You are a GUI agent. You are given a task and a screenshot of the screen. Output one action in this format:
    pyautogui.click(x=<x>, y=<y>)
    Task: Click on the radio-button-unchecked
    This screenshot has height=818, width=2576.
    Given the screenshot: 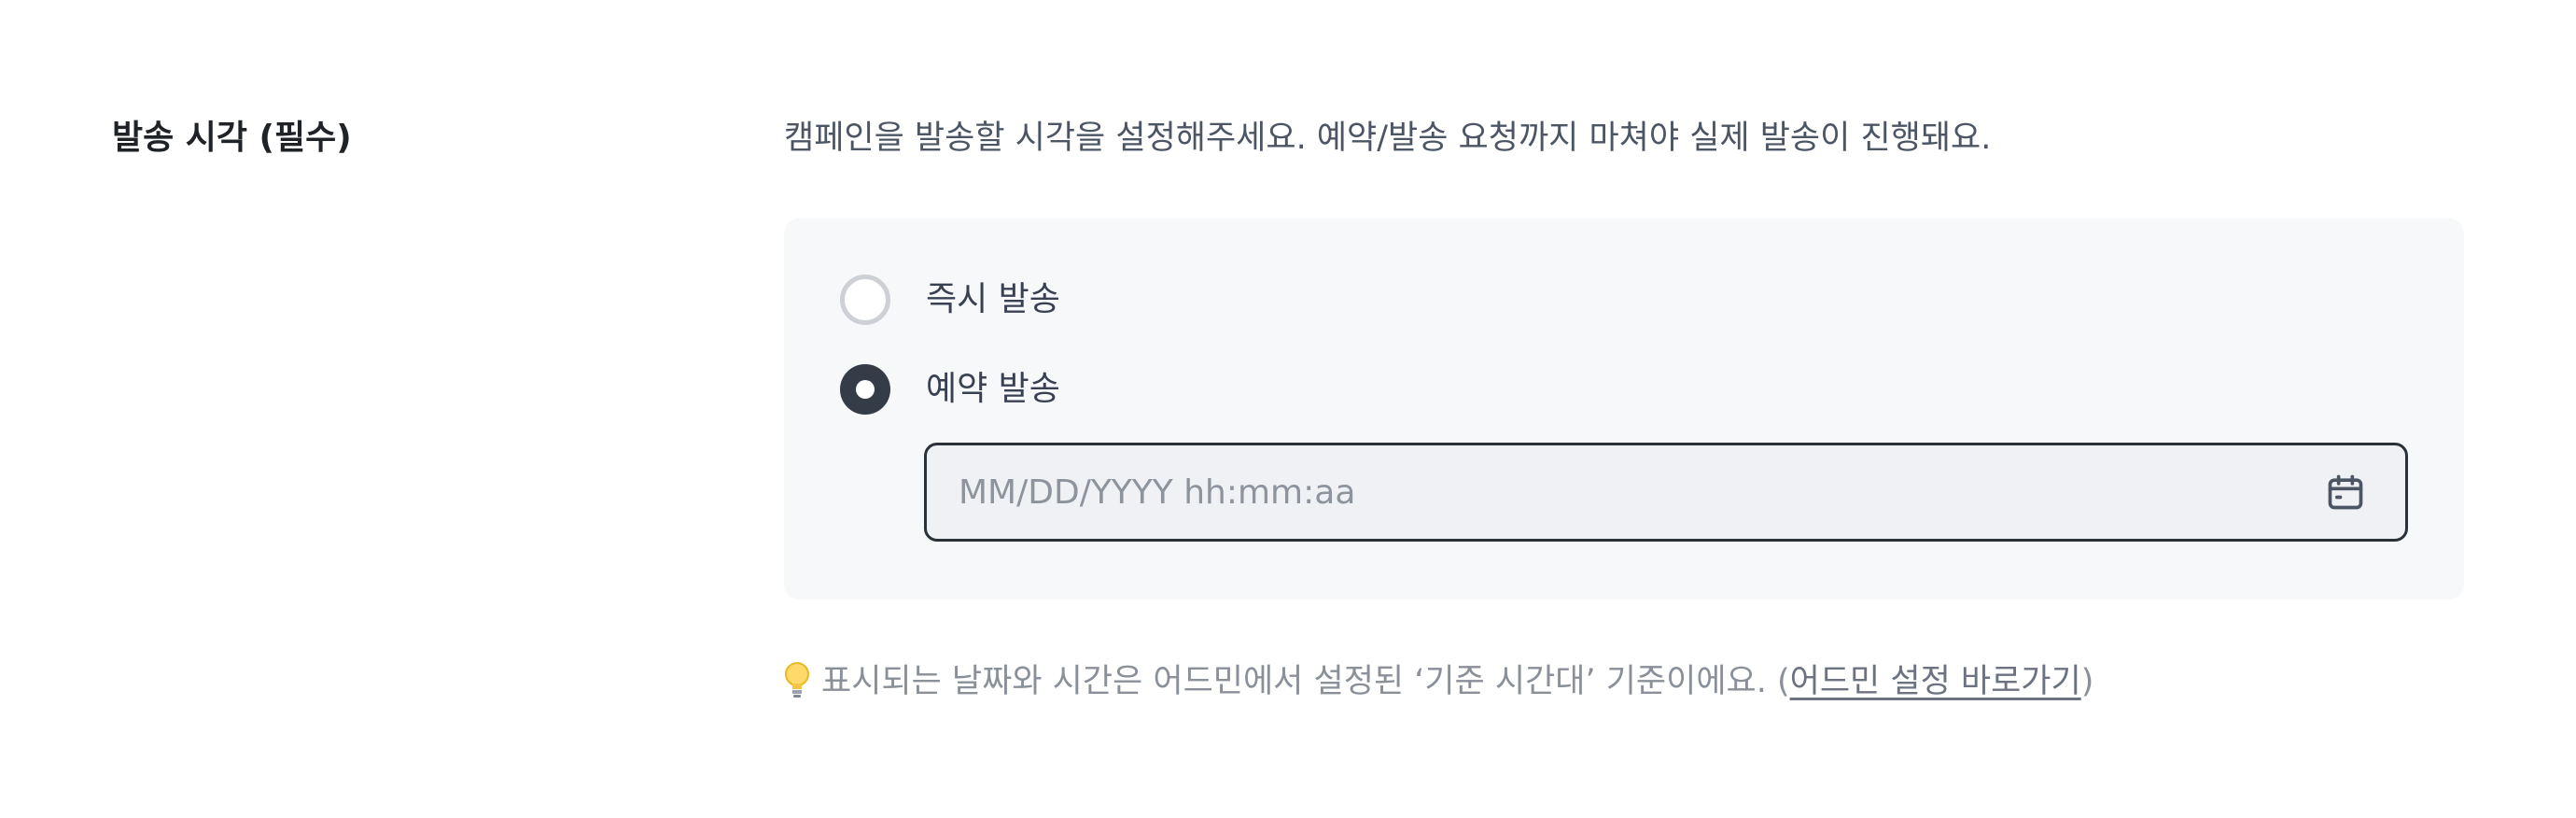 What is the action you would take?
    pyautogui.click(x=865, y=300)
    